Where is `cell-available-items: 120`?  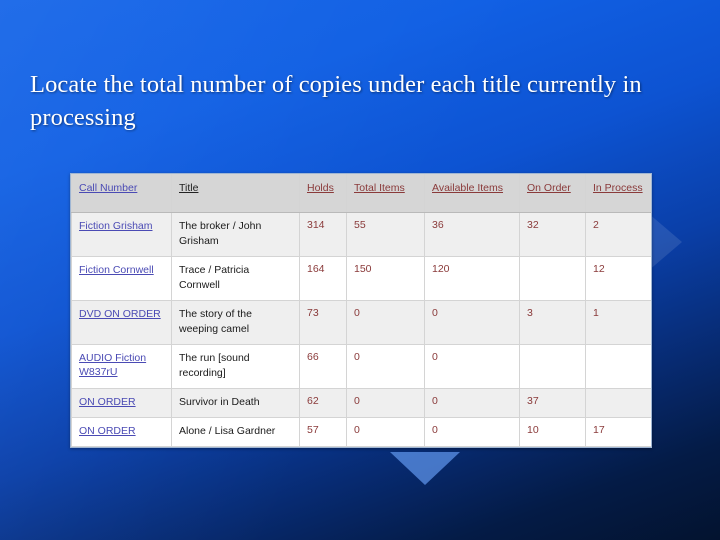
cell-available-items: 120 is located at coordinates (472, 278).